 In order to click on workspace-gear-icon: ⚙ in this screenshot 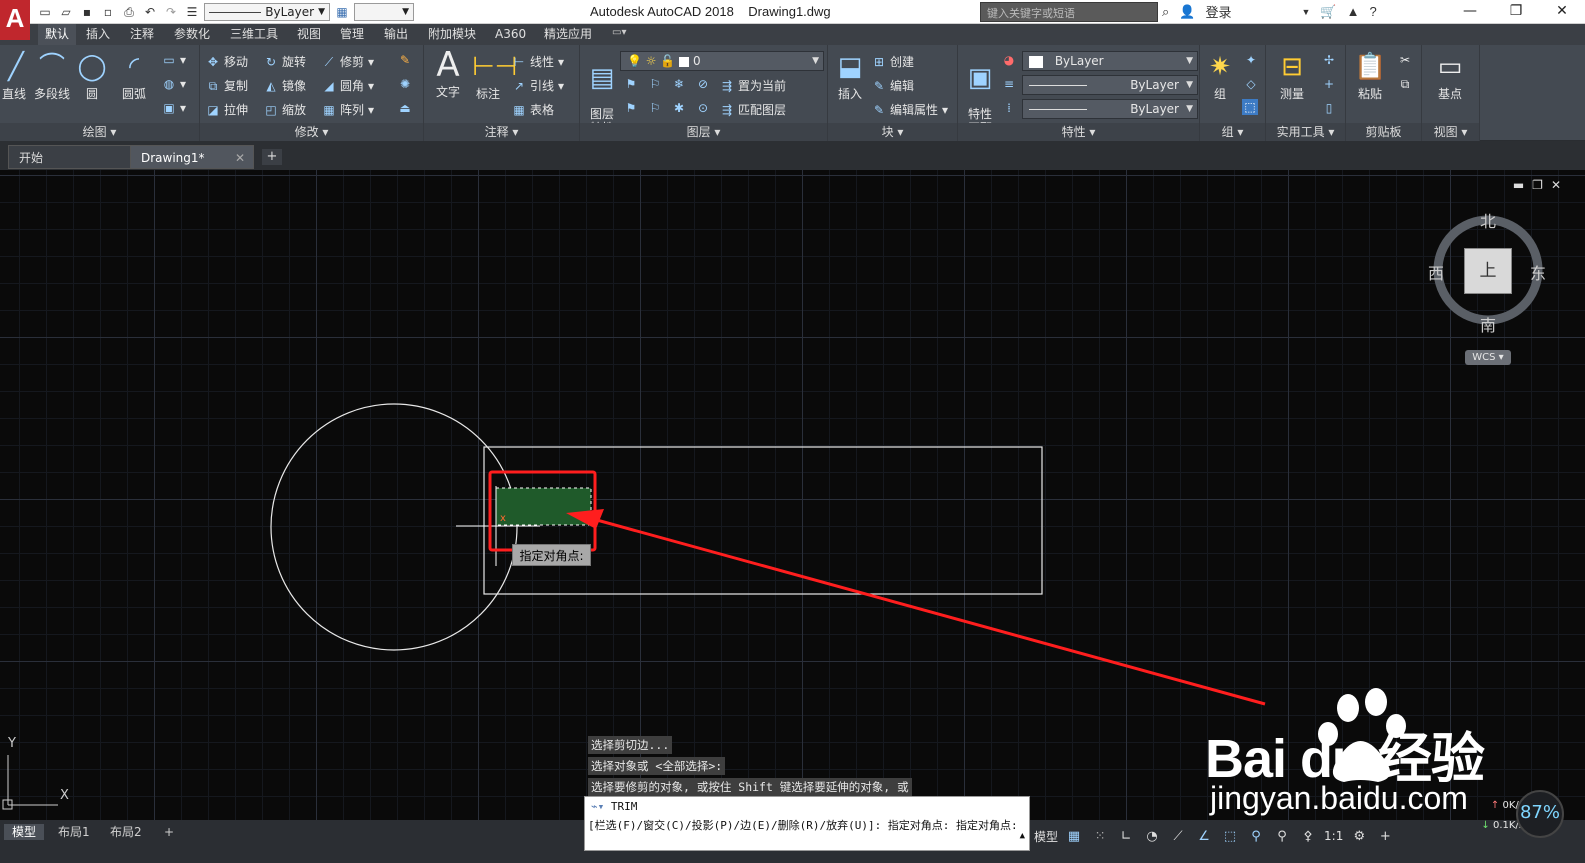, I will do `click(1359, 836)`.